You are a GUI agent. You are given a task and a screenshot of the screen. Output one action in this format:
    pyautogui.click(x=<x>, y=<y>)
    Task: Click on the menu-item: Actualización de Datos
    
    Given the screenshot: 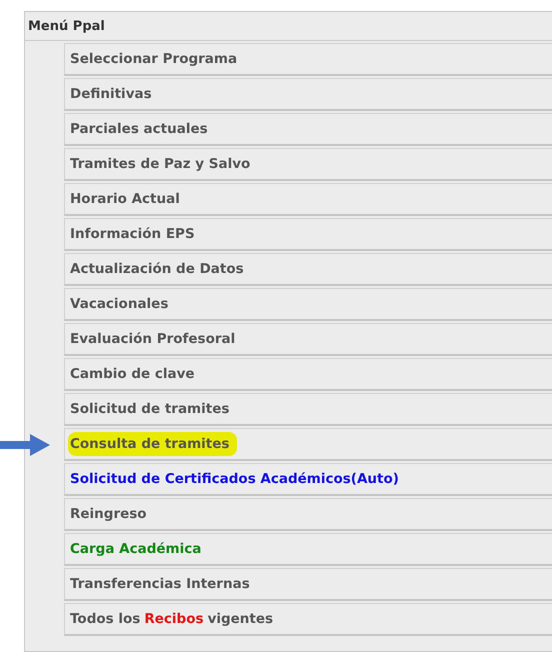 What is the action you would take?
    pyautogui.click(x=308, y=269)
    